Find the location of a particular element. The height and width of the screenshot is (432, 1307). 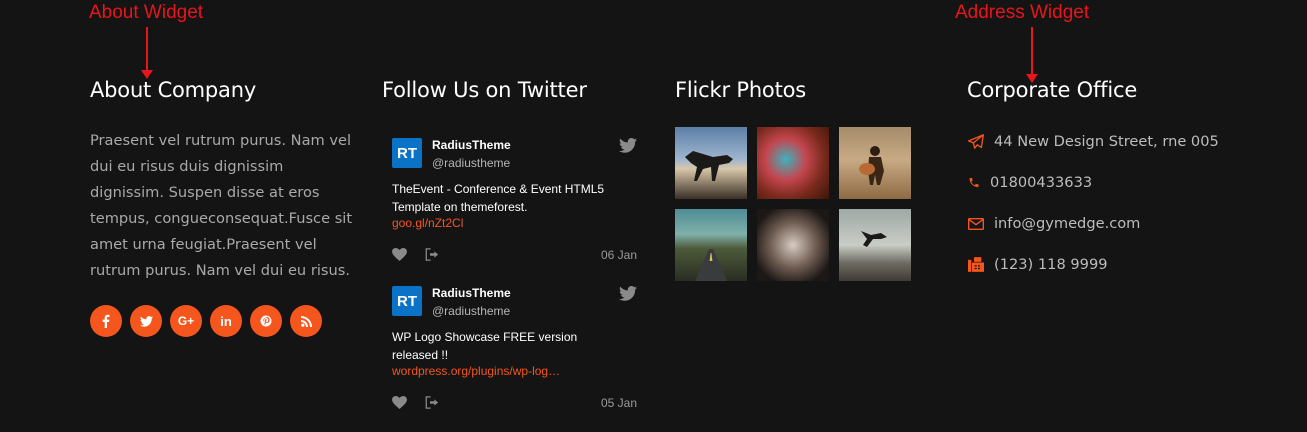

tweet-link: goo.gl/nZt2Cl is located at coordinates (514, 223).